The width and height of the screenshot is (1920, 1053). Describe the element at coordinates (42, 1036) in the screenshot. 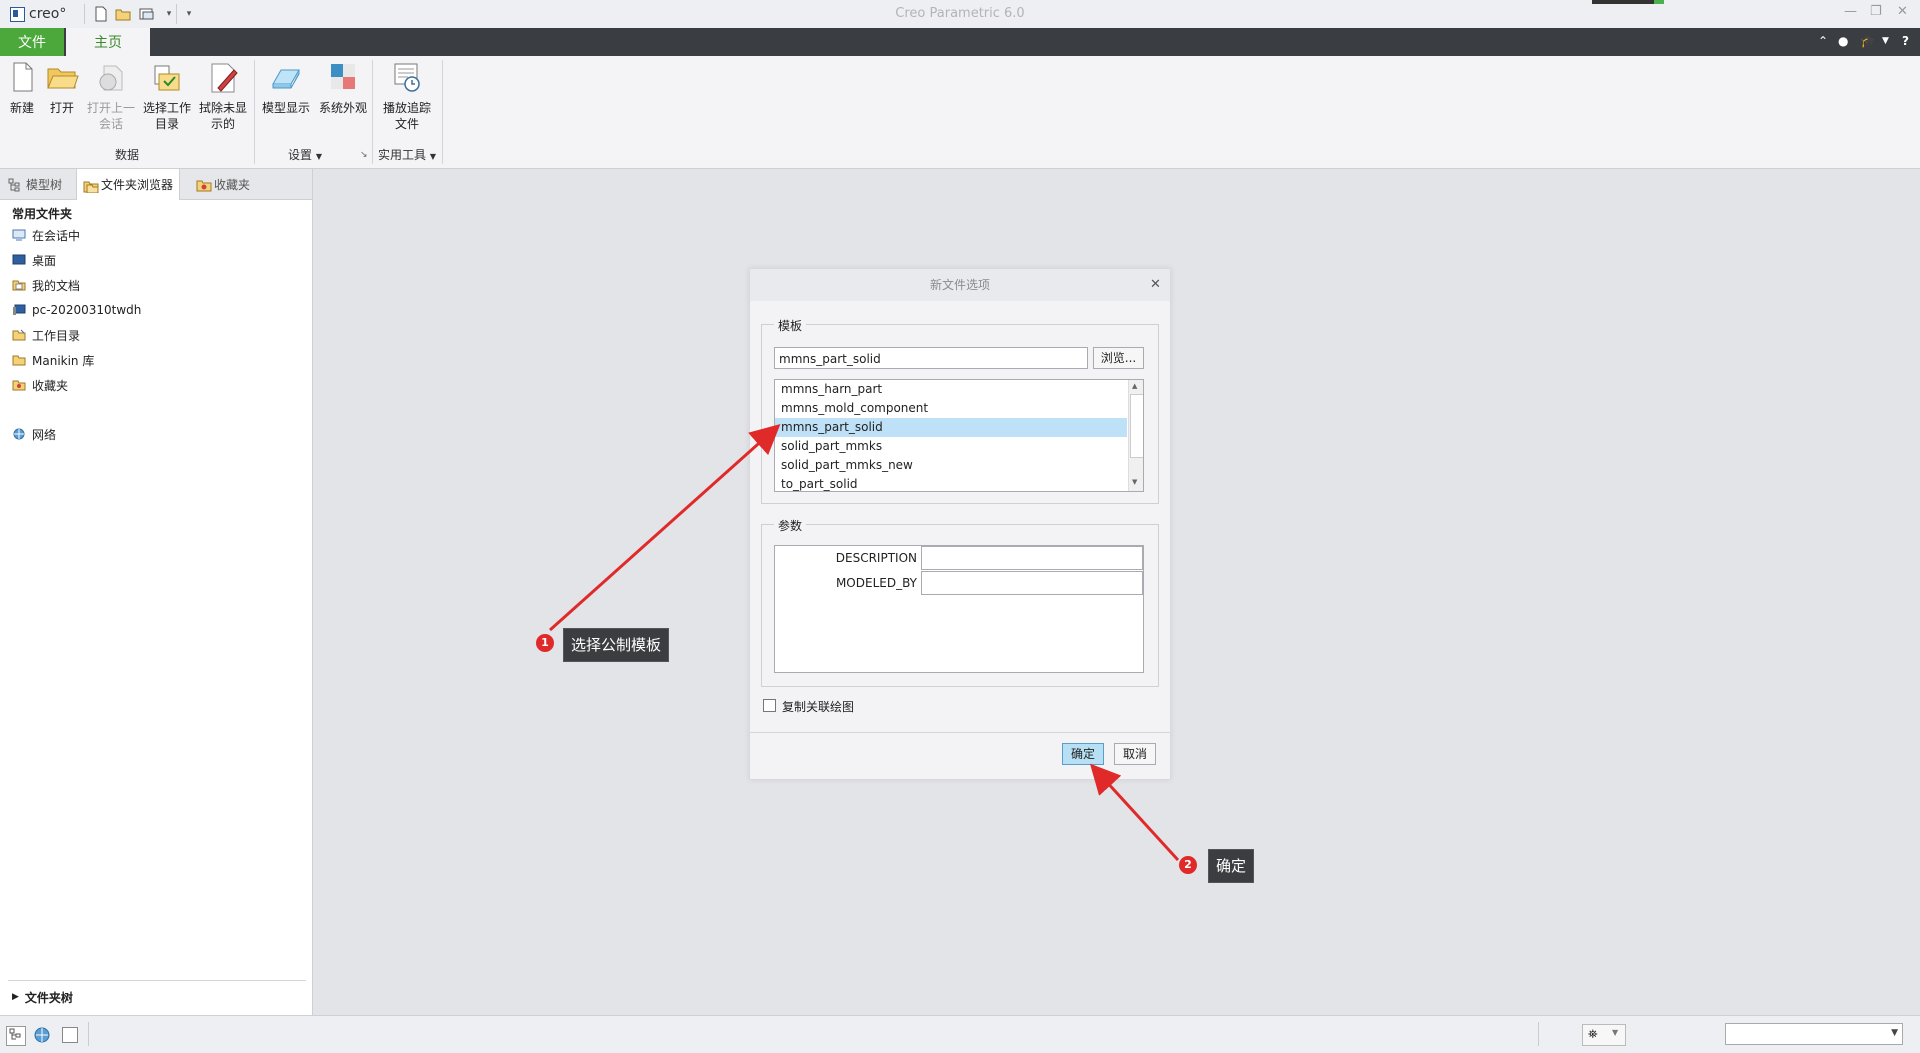

I see `browser-toggle-icon` at that location.